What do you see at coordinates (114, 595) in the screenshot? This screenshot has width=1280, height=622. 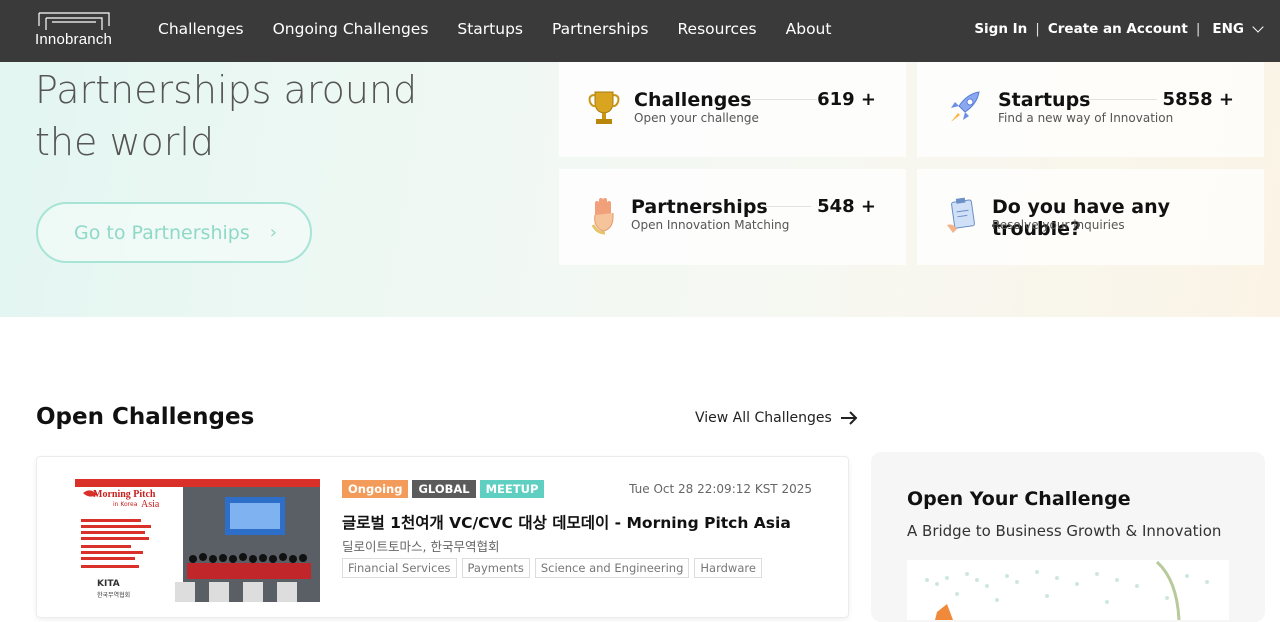 I see `thumb-sponsor-sub: 한국무역협회` at bounding box center [114, 595].